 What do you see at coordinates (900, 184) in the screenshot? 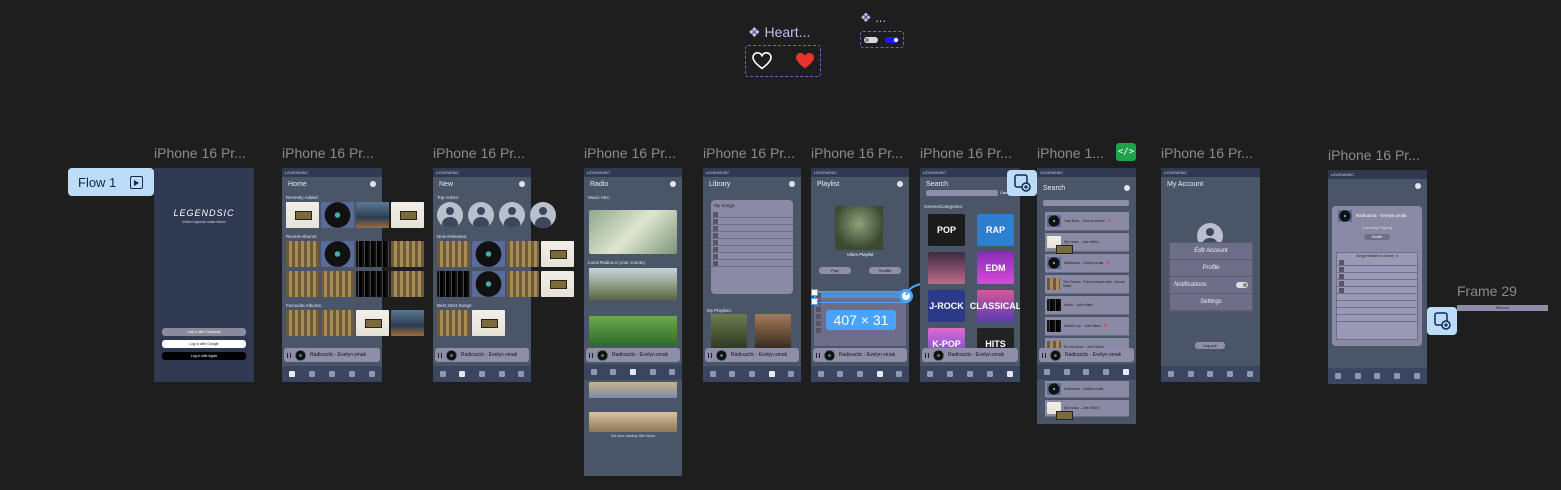
I see `profile-icon` at bounding box center [900, 184].